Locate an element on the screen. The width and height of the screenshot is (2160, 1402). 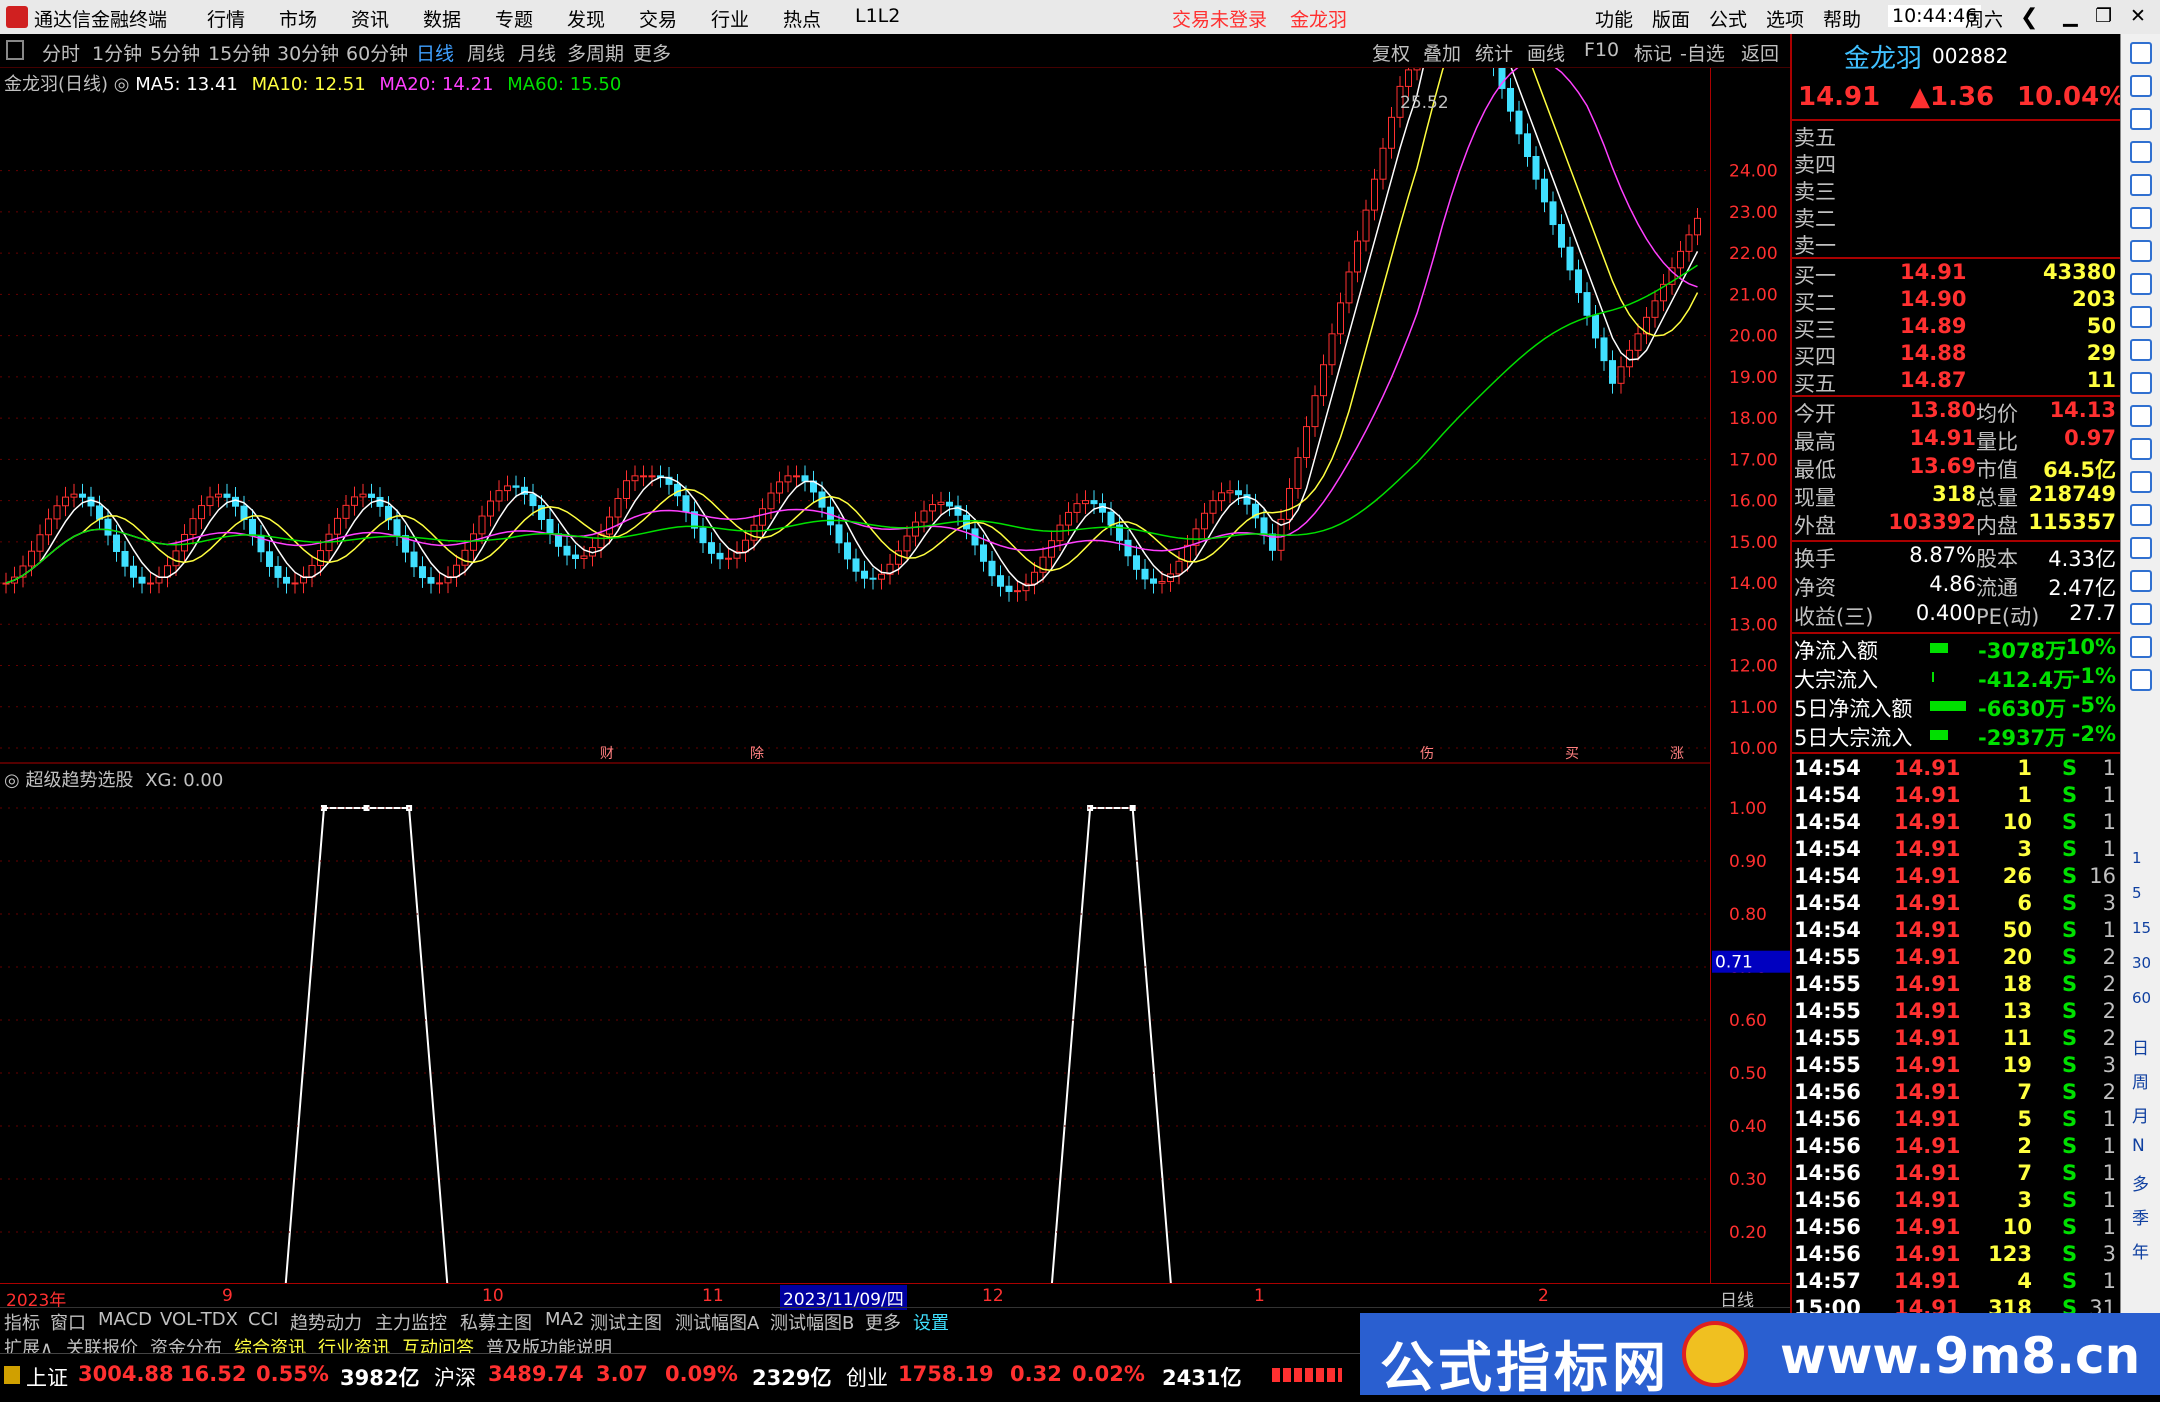
sidebar-period: N is located at coordinates (2138, 1146).